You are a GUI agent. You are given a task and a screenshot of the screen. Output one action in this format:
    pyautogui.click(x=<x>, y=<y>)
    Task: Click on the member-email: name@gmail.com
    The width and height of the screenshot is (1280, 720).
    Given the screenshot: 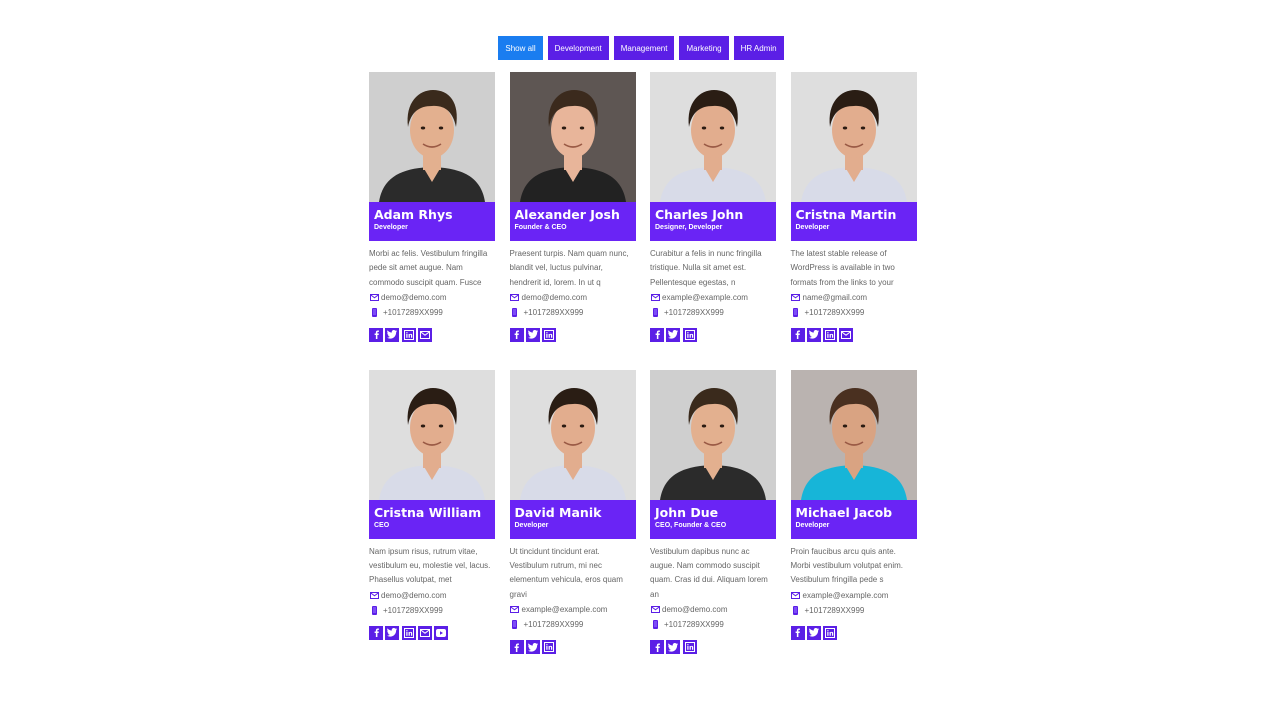 What is the action you would take?
    pyautogui.click(x=835, y=297)
    